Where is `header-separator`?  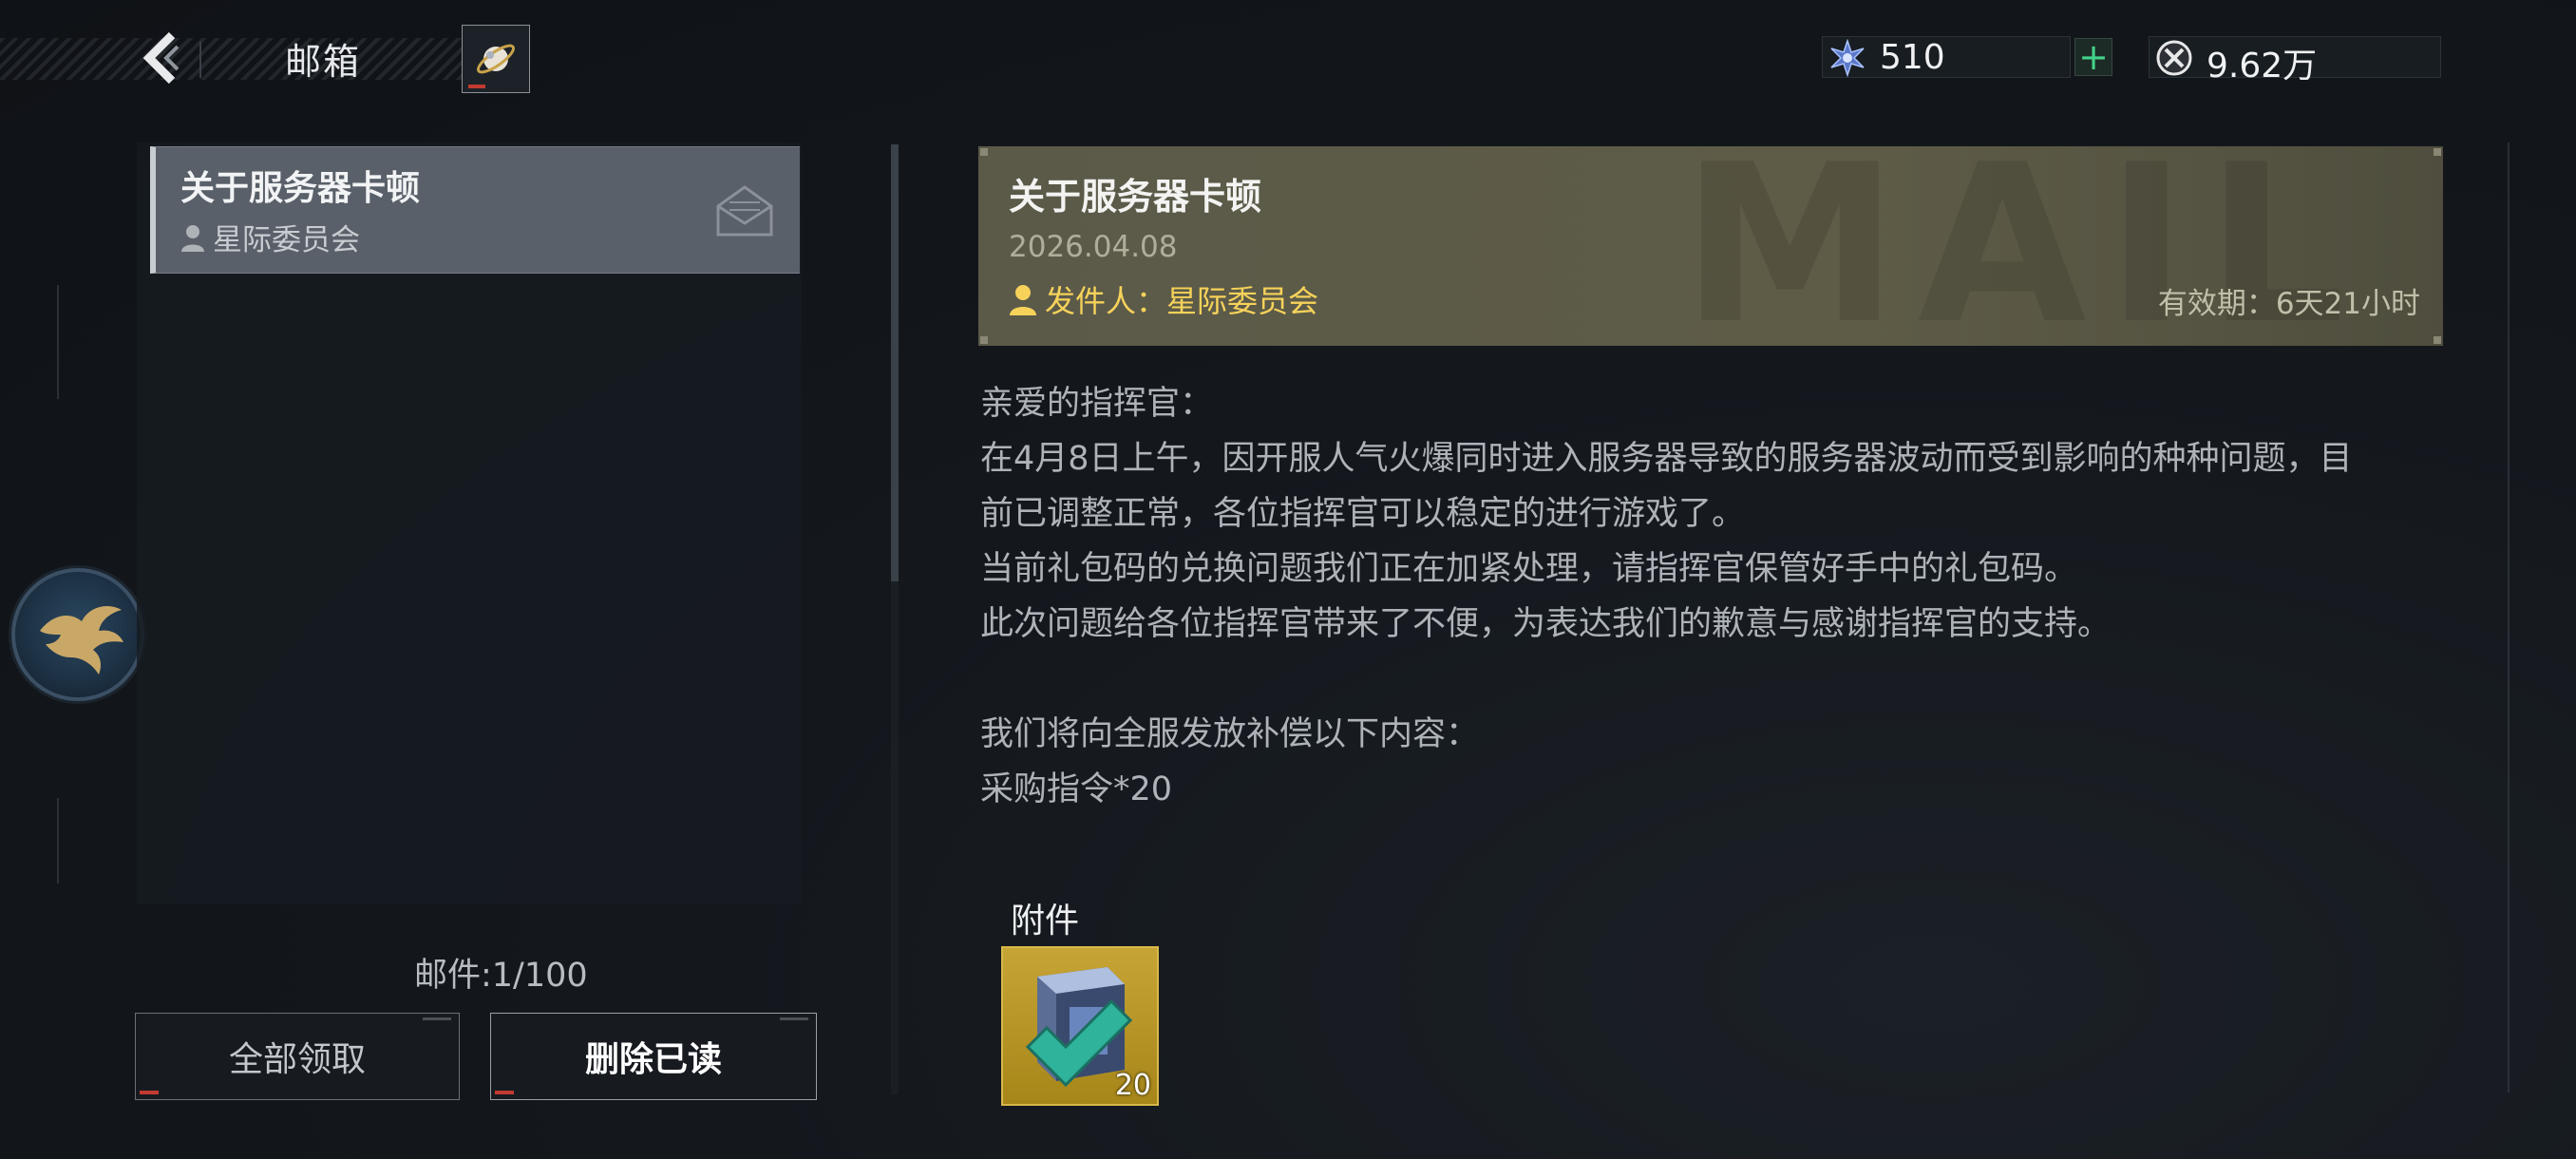
header-separator is located at coordinates (200, 60).